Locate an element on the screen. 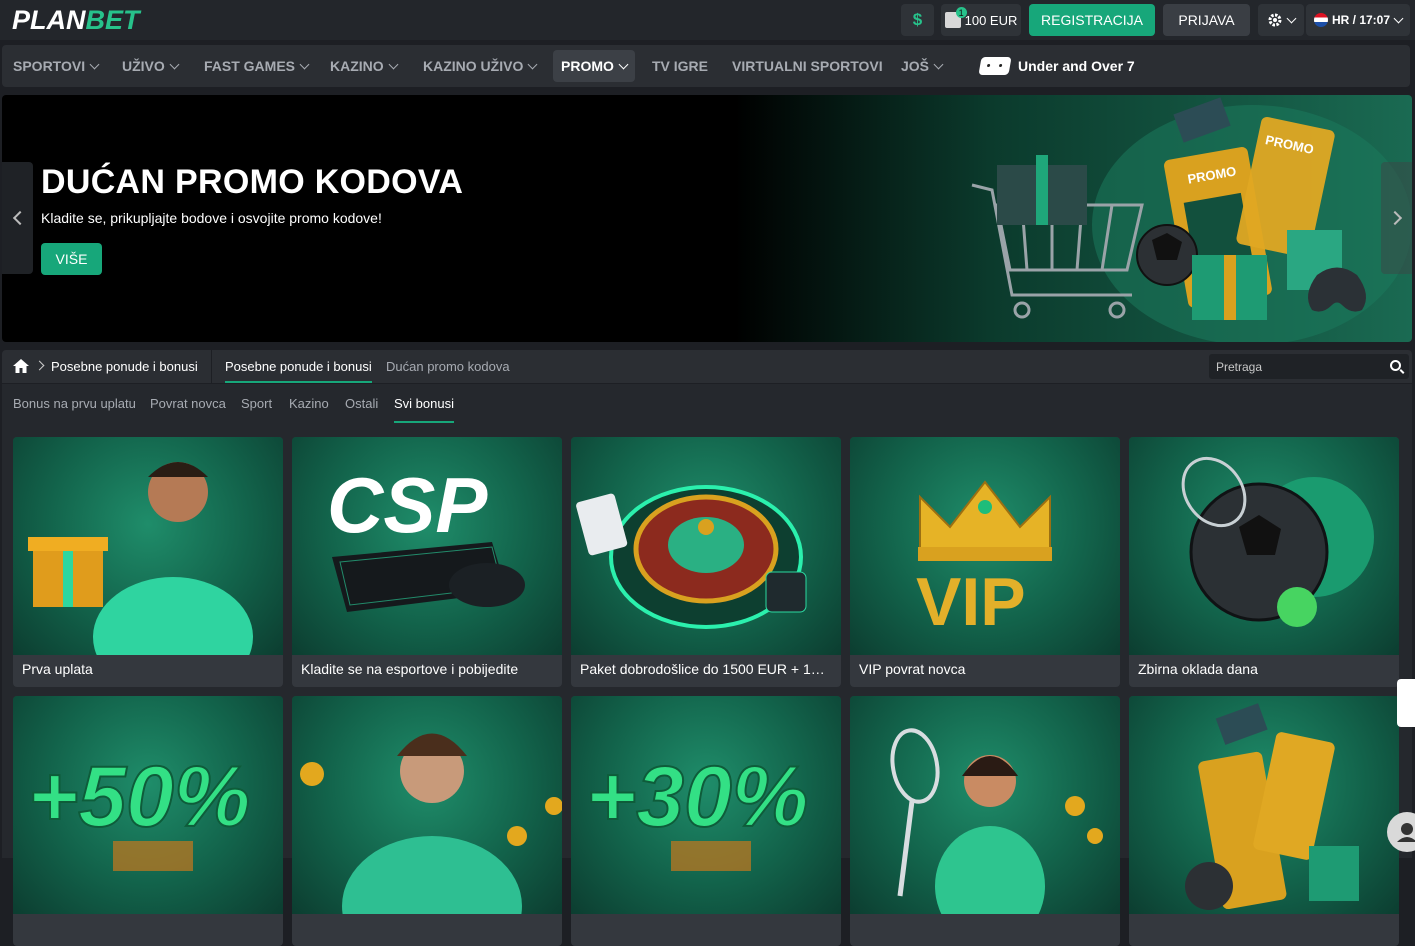 The height and width of the screenshot is (946, 1415). card-title: Kladite se na esportove i pobijedite is located at coordinates (410, 669).